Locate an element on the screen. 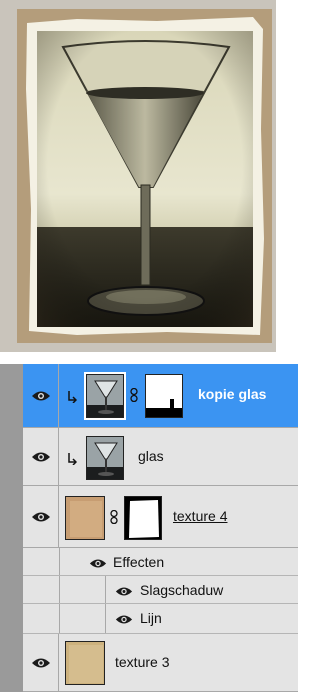  layer-name: glas is located at coordinates (151, 456).